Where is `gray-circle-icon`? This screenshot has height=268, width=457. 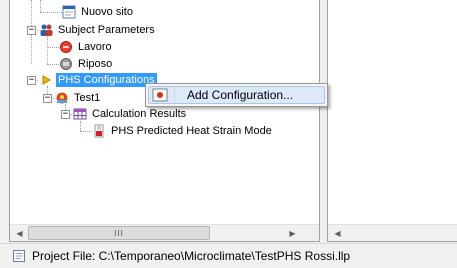
gray-circle-icon is located at coordinates (66, 64).